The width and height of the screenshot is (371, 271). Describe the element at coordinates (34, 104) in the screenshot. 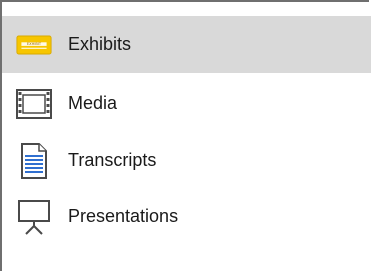

I see `film-strip-icon` at that location.